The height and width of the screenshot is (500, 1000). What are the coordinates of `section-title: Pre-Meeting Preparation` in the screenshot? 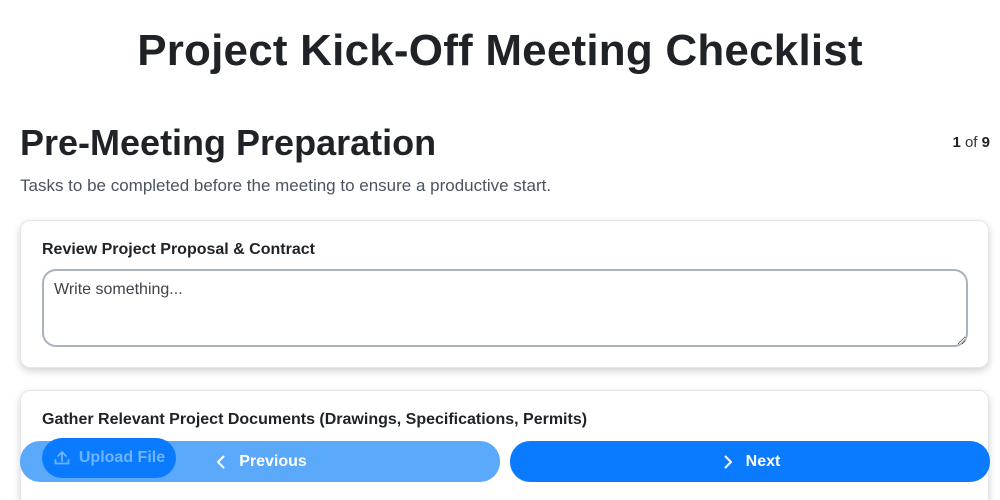 It's located at (228, 142).